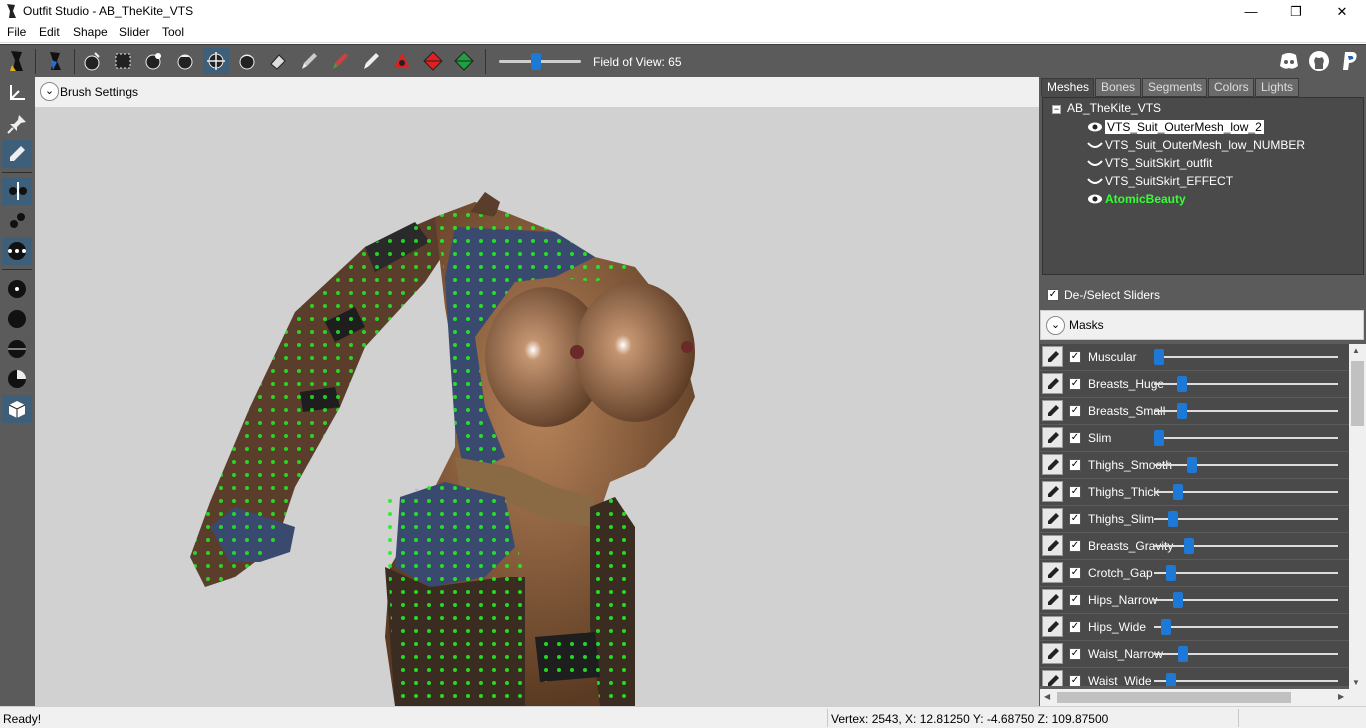  Describe the element at coordinates (17, 221) in the screenshot. I see `weld-tool-button` at that location.